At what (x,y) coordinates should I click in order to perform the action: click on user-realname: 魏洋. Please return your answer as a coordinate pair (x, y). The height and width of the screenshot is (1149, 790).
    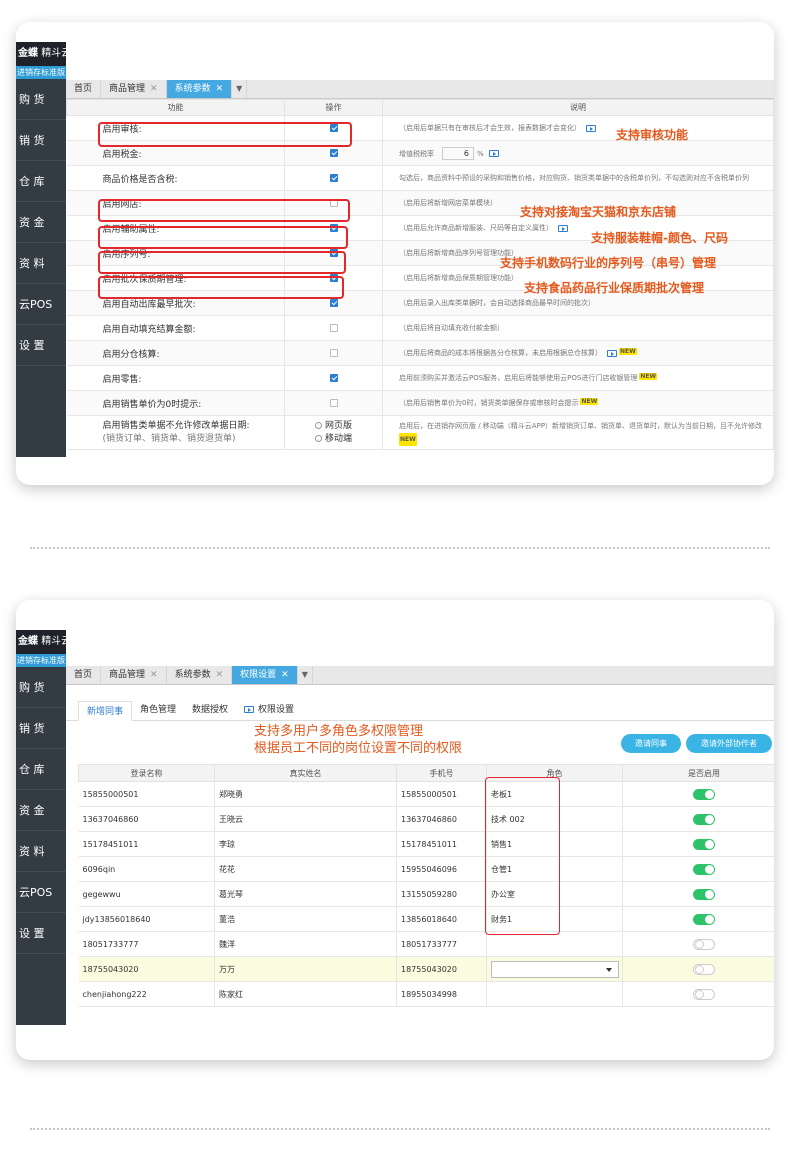
    Looking at the image, I should click on (305, 944).